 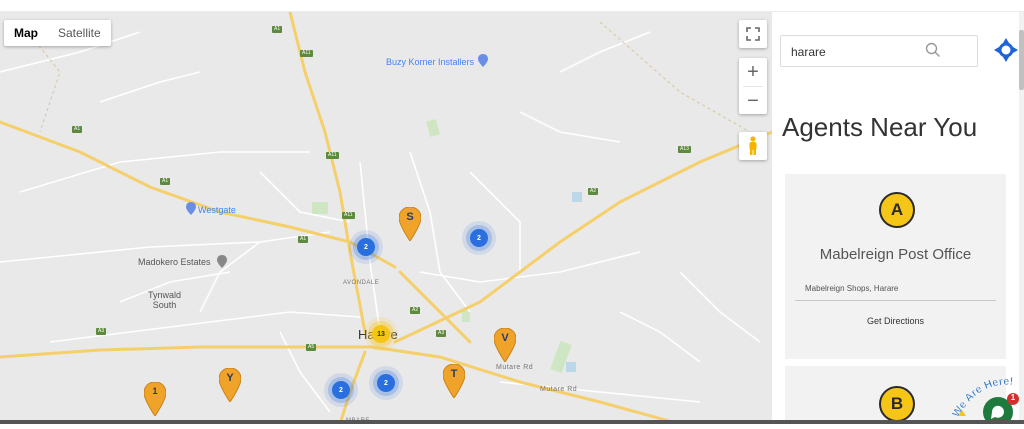 What do you see at coordinates (1021, 218) in the screenshot?
I see `sidebar-scrollbar` at bounding box center [1021, 218].